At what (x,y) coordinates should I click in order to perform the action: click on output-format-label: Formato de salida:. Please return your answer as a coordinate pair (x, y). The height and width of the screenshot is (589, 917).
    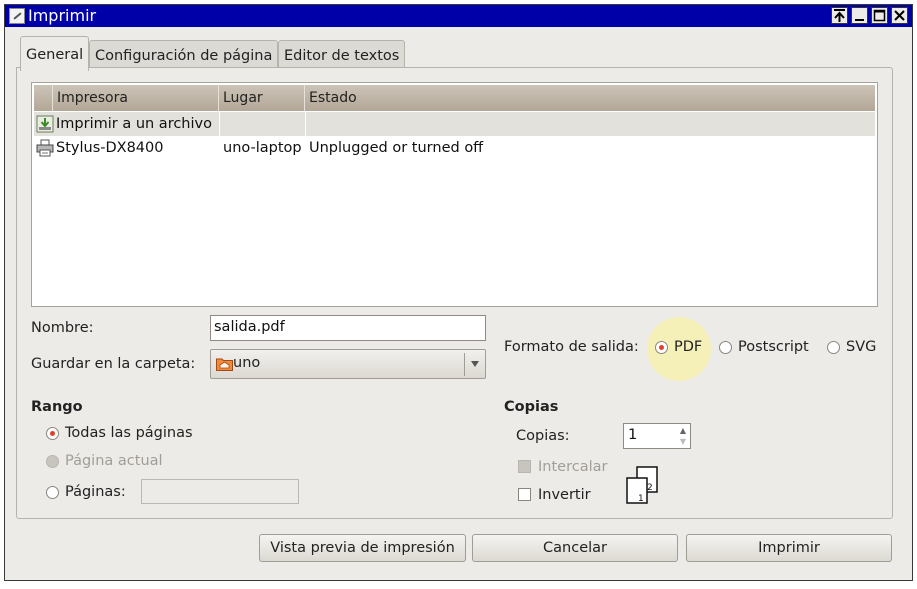
    Looking at the image, I should click on (571, 347).